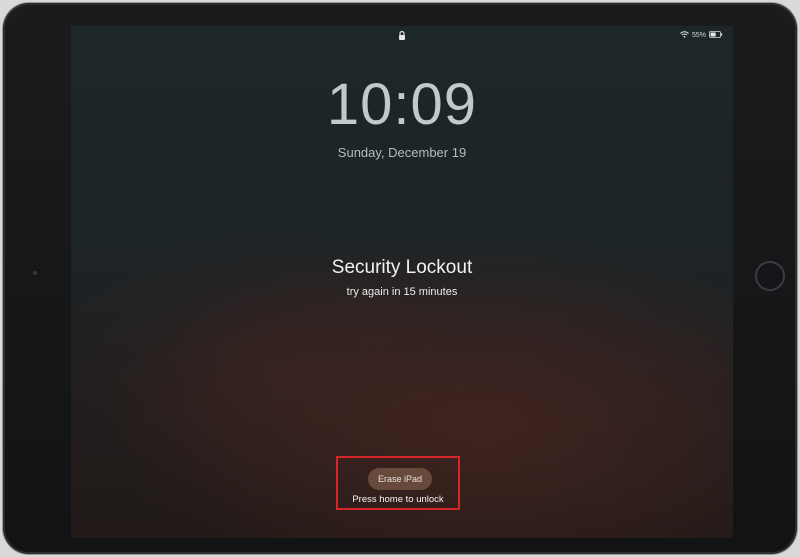 The image size is (800, 557). Describe the element at coordinates (402, 104) in the screenshot. I see `lock-screen-time: 10:09` at that location.